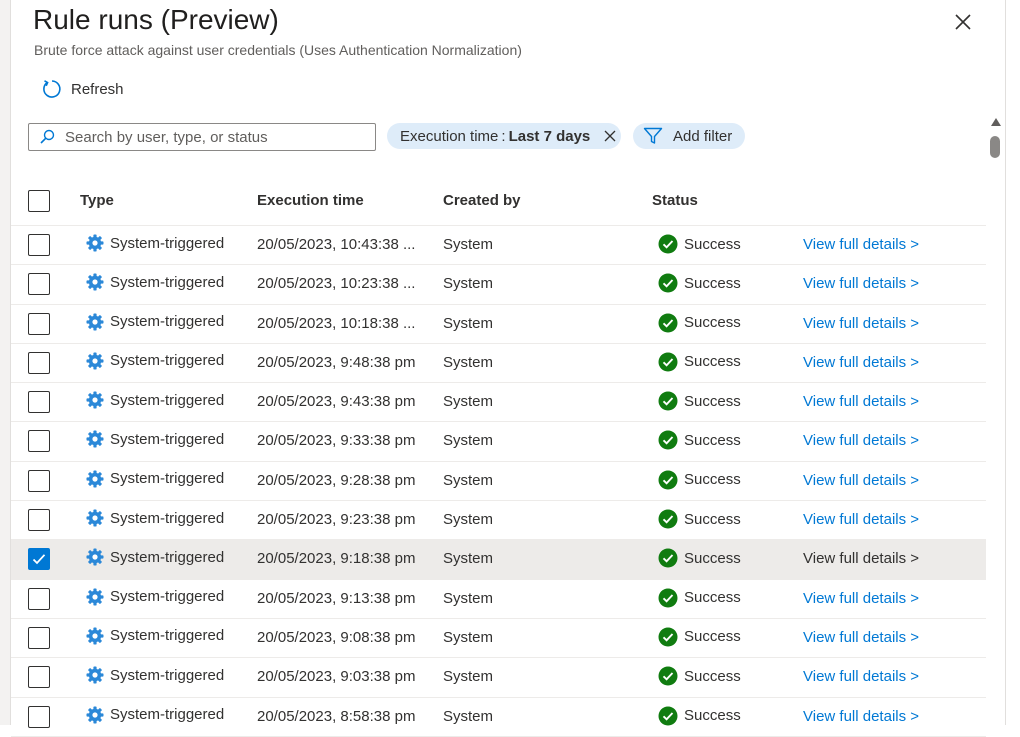 The image size is (1020, 737). I want to click on search-input, so click(215, 137).